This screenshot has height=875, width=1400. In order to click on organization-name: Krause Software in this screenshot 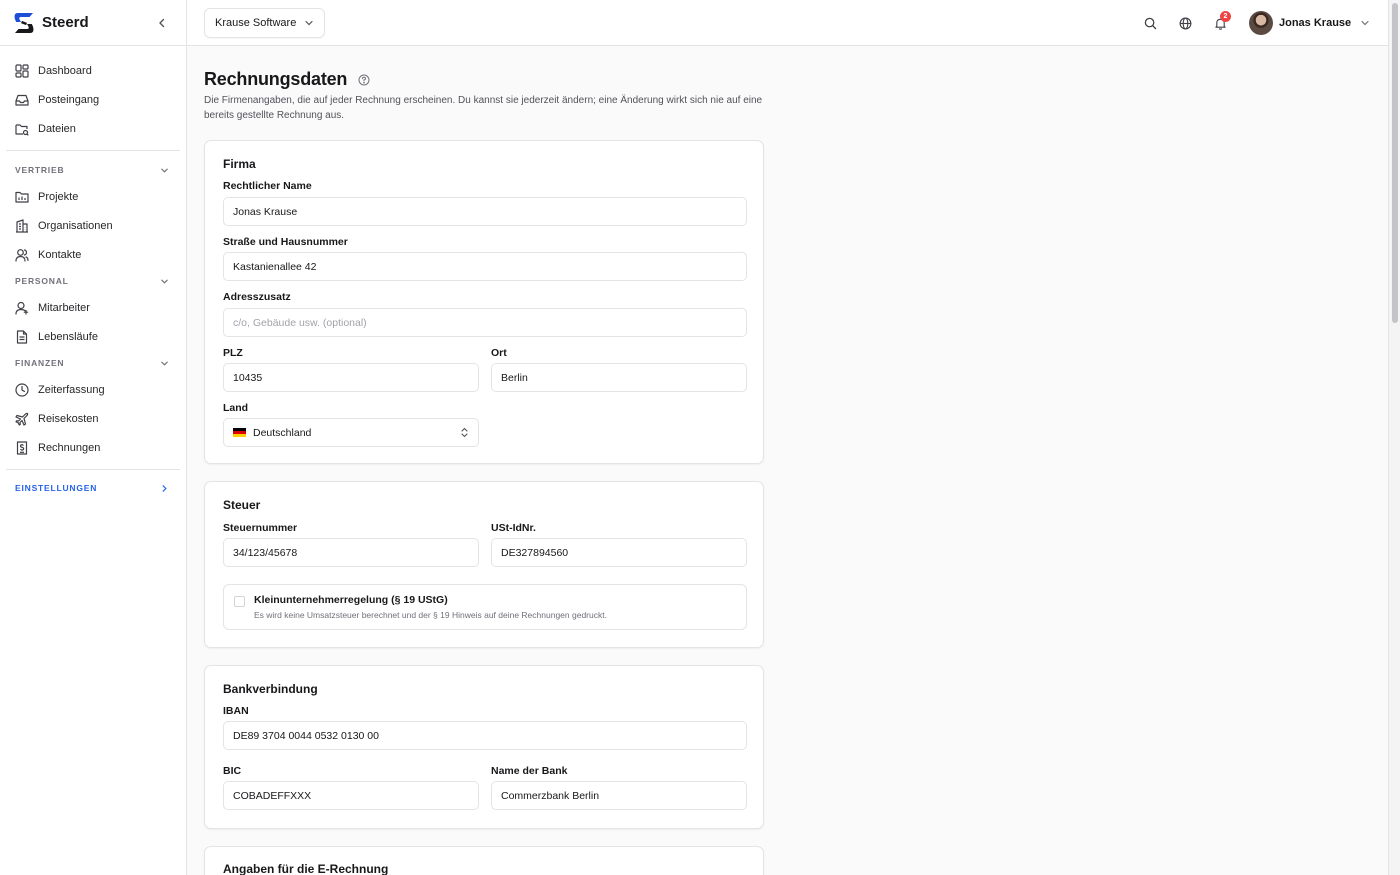, I will do `click(256, 23)`.